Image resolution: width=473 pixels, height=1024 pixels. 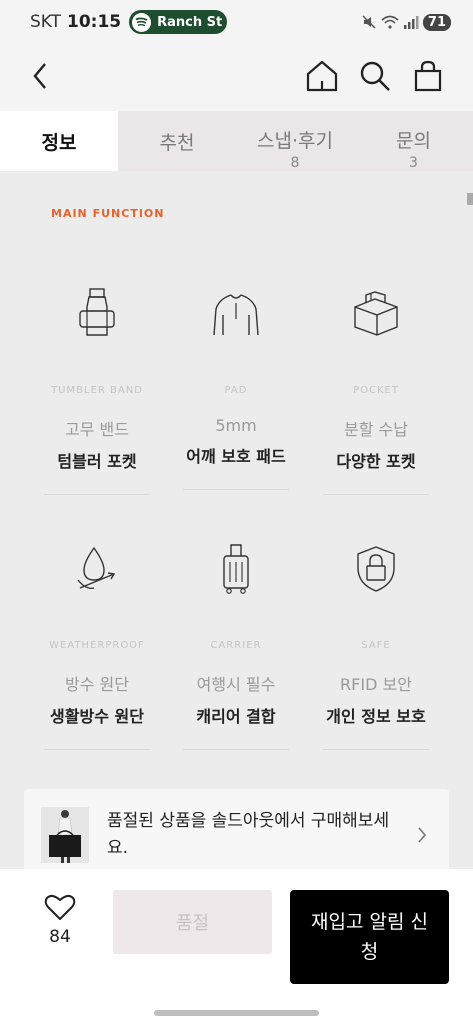 I want to click on feature-weatherproof: WEATHERPROOF 방수 원단 생활방수 원단, so click(x=97, y=642).